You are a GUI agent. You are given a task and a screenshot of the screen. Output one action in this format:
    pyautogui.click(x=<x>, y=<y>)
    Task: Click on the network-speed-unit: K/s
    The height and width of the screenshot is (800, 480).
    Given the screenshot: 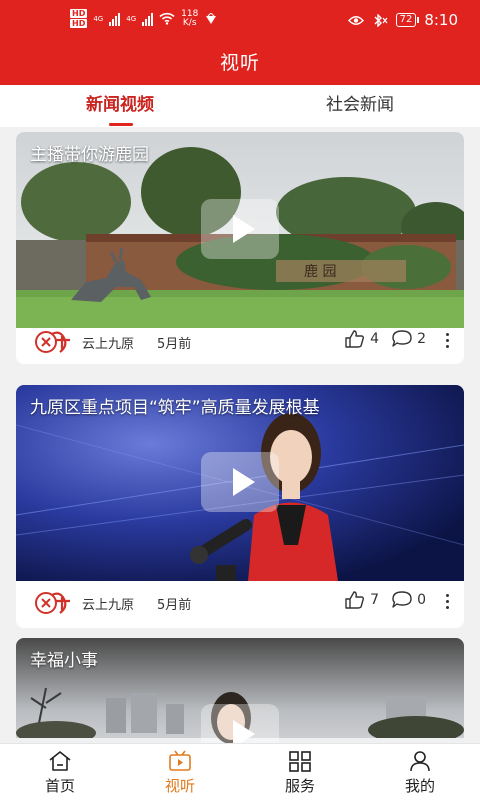 What is the action you would take?
    pyautogui.click(x=189, y=22)
    